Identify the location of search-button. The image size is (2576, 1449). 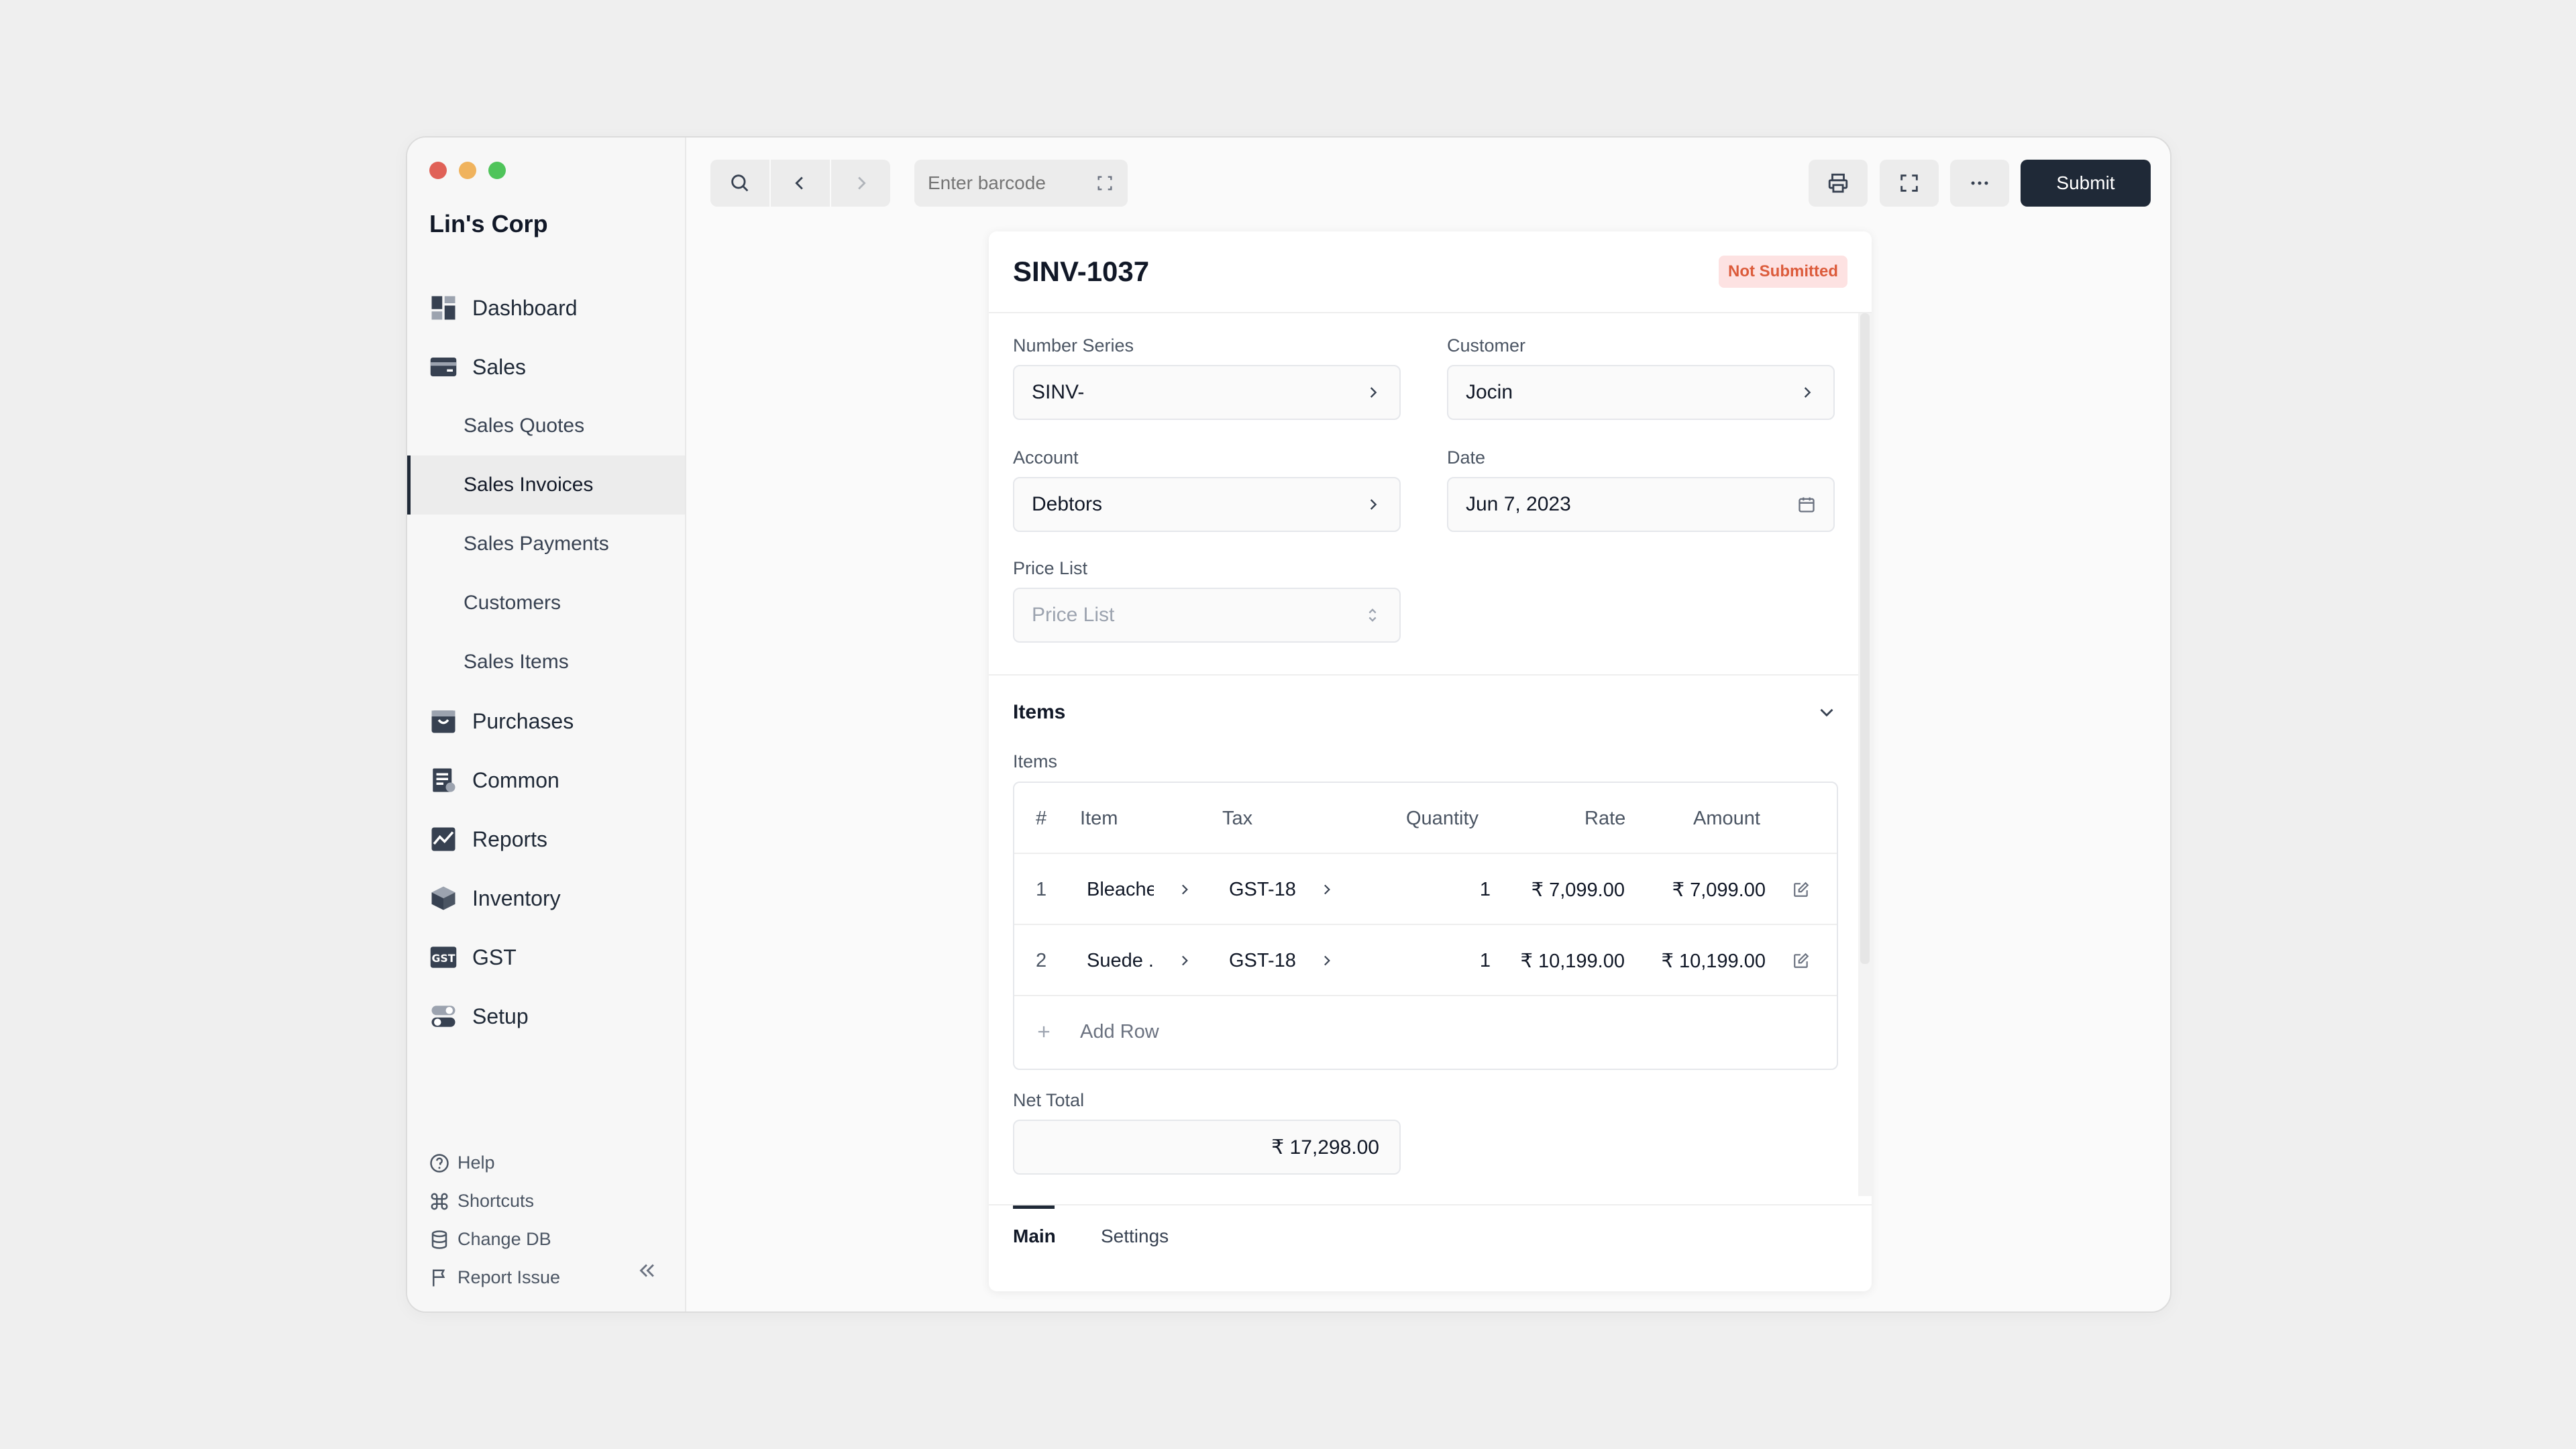
(739, 183).